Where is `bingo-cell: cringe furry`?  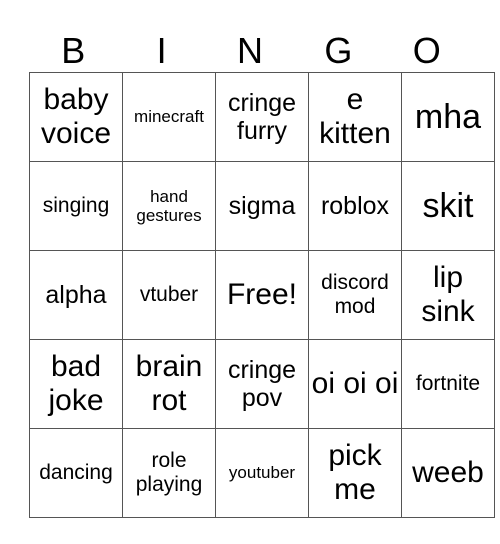
bingo-cell: cringe furry is located at coordinates (262, 117).